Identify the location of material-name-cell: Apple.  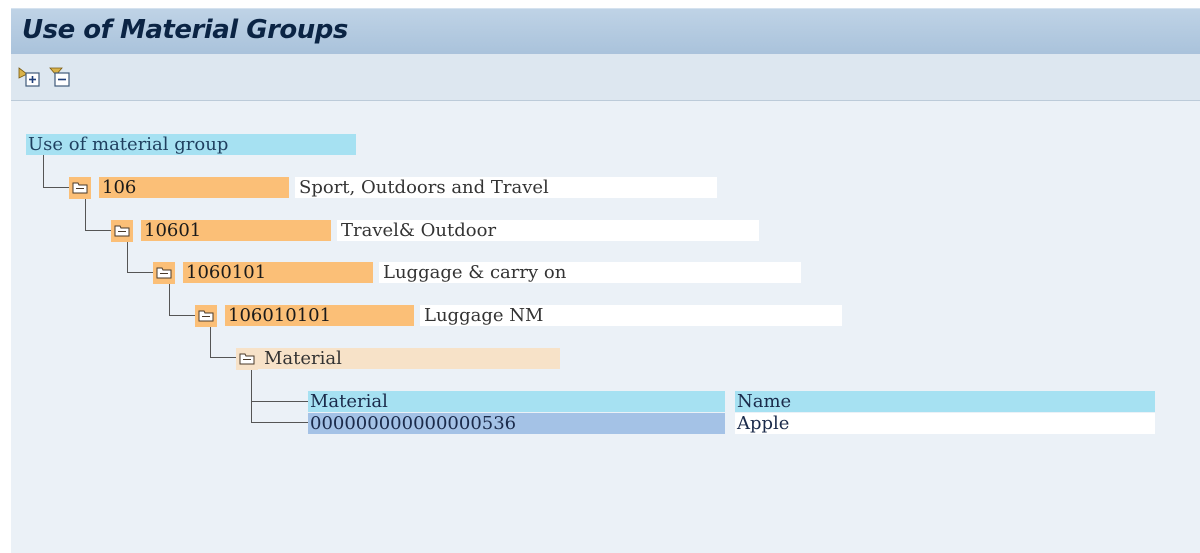
(945, 423).